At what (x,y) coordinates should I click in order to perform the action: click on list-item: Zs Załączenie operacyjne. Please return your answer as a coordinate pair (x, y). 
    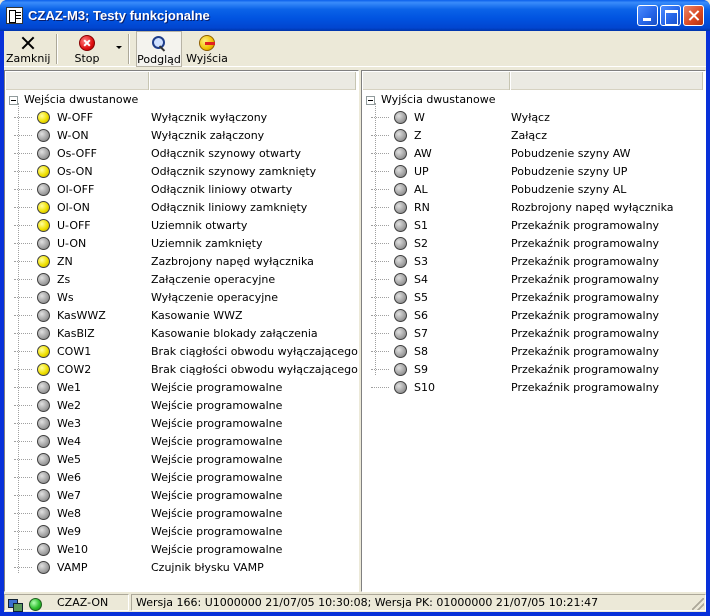
    Looking at the image, I should click on (181, 280).